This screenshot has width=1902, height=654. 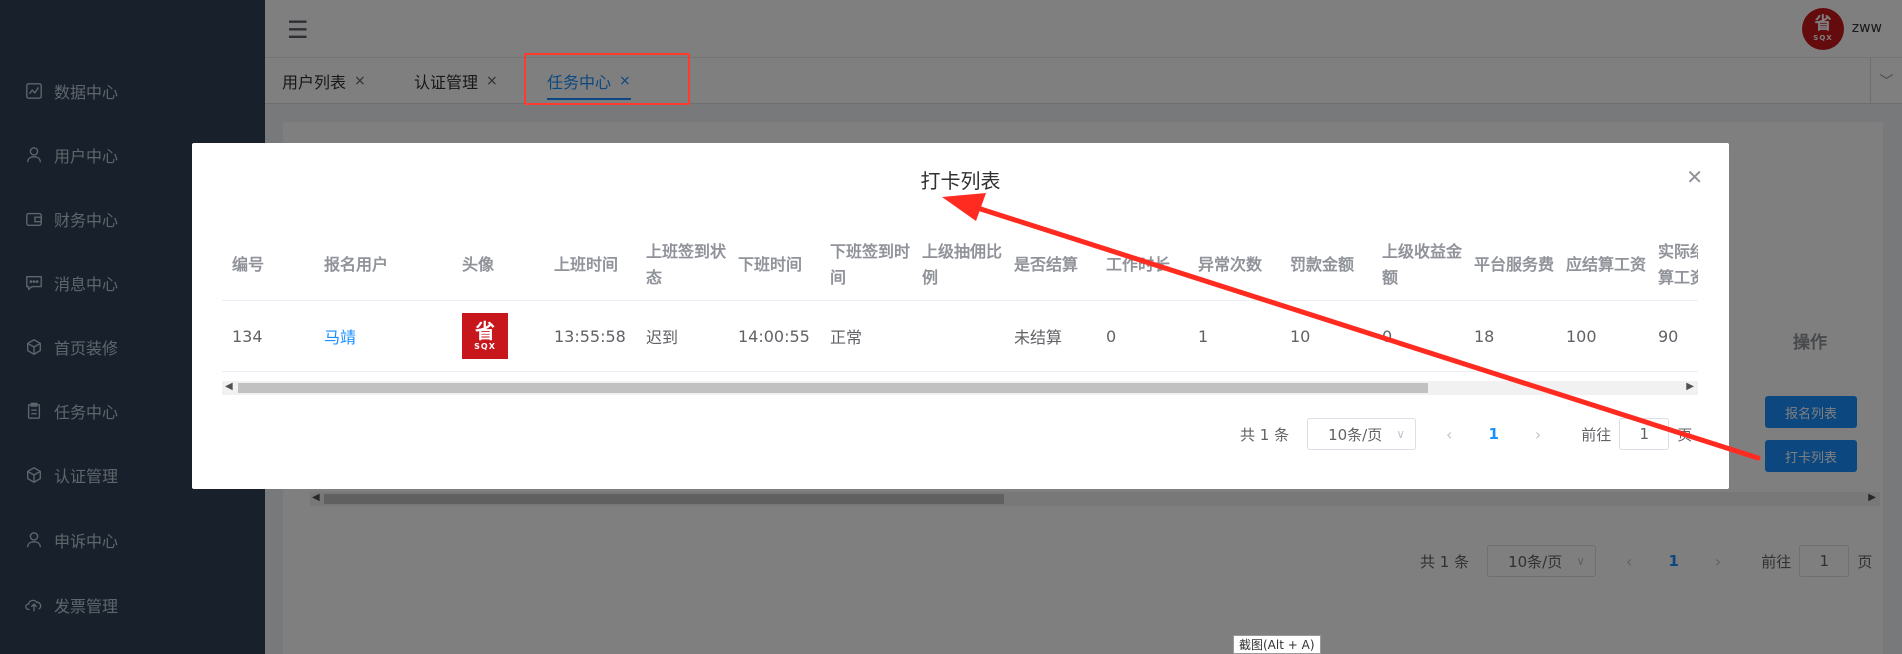 I want to click on cell-work-hours: 0, so click(x=1111, y=336).